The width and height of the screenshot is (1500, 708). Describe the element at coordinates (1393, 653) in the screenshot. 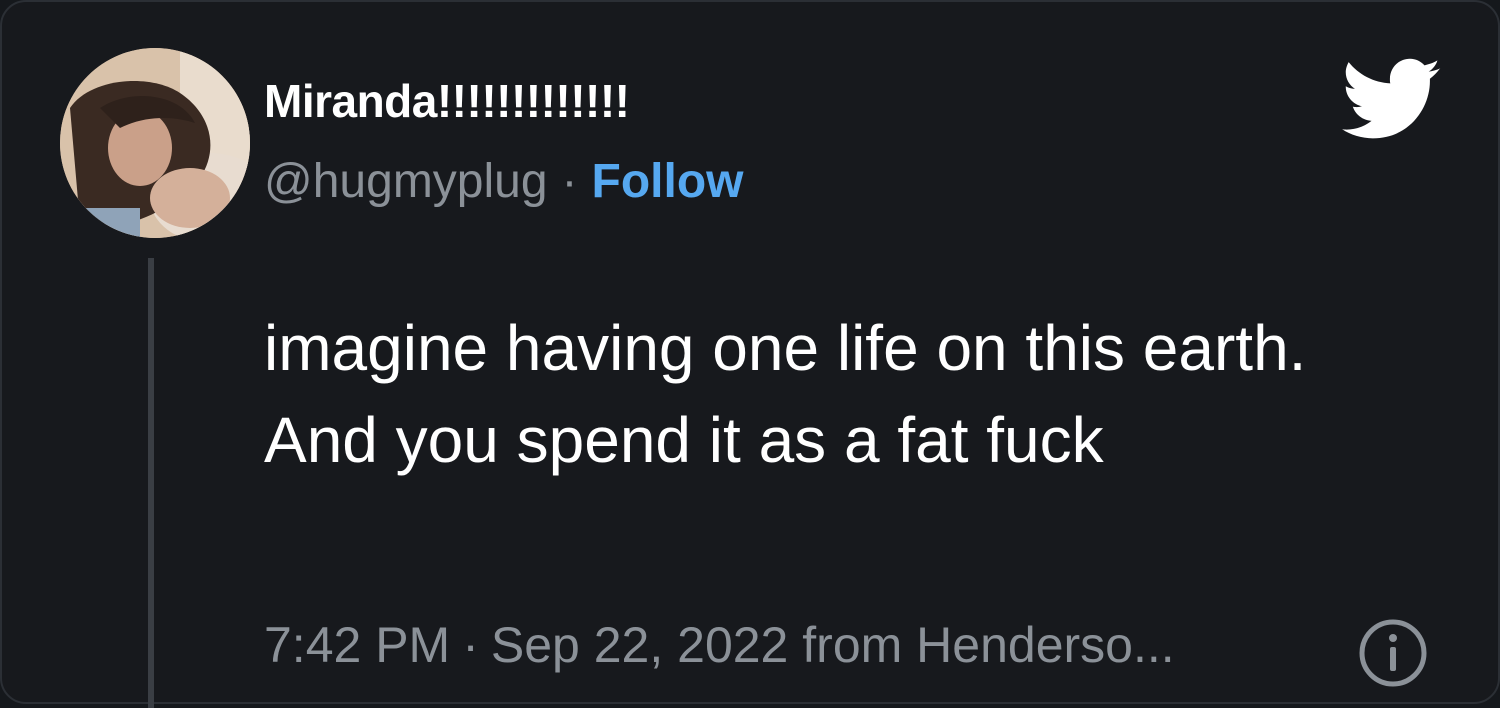

I see `info-icon` at that location.